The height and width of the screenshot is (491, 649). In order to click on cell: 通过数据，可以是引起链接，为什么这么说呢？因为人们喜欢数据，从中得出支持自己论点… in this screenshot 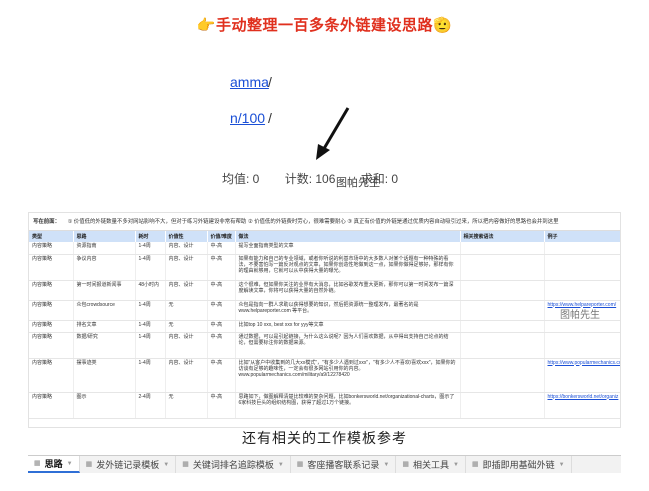, I will do `click(348, 345)`.